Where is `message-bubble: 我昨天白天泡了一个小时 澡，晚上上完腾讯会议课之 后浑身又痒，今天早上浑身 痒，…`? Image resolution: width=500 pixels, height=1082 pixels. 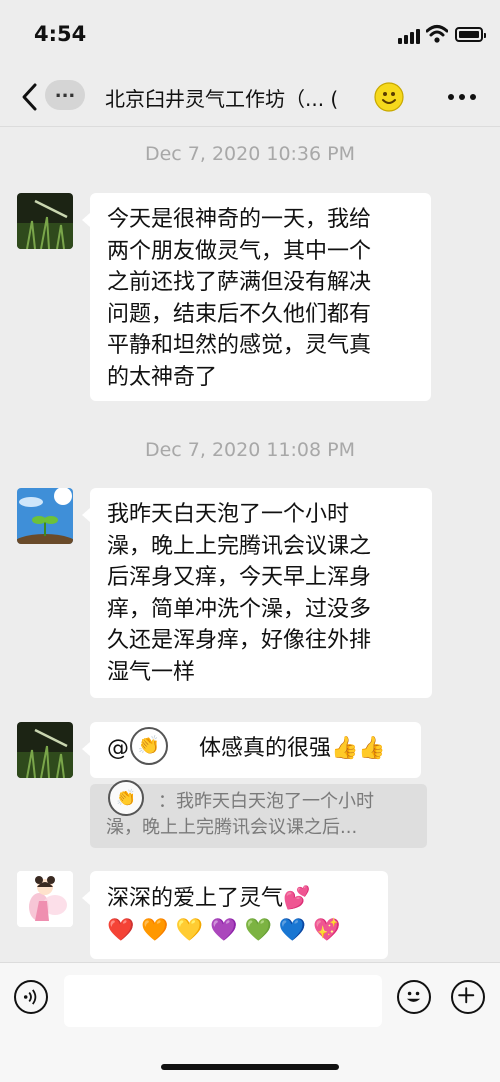 message-bubble: 我昨天白天泡了一个小时 澡，晚上上完腾讯会议课之 后浑身又痒，今天早上浑身 痒，… is located at coordinates (257, 593).